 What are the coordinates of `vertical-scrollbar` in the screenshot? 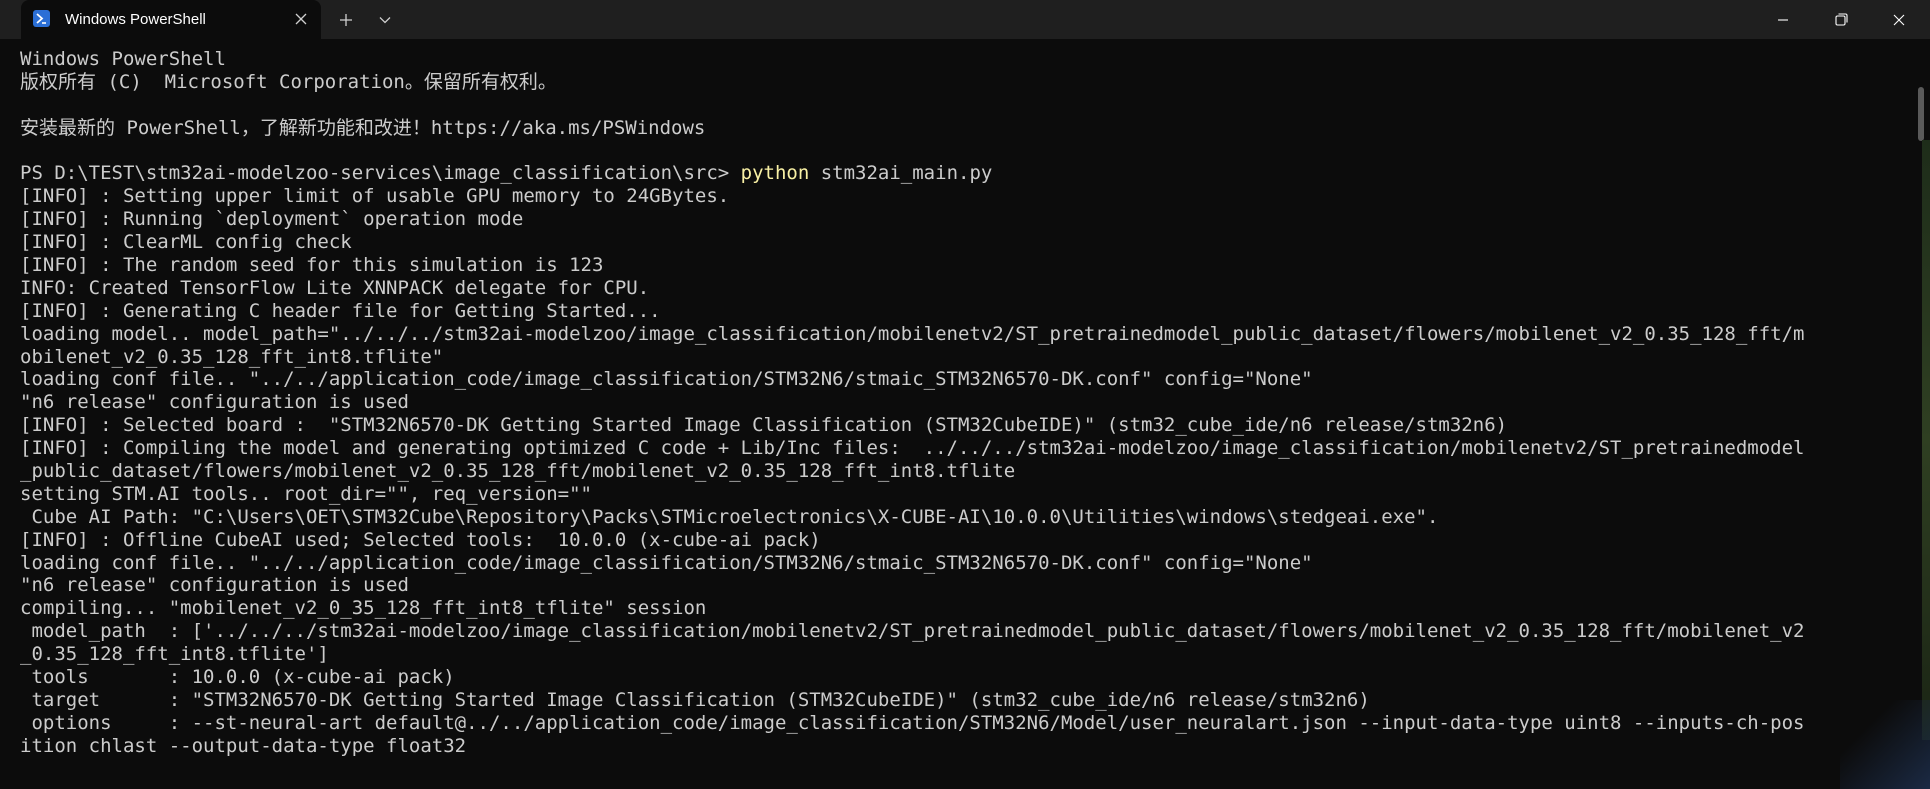 It's located at (1921, 114).